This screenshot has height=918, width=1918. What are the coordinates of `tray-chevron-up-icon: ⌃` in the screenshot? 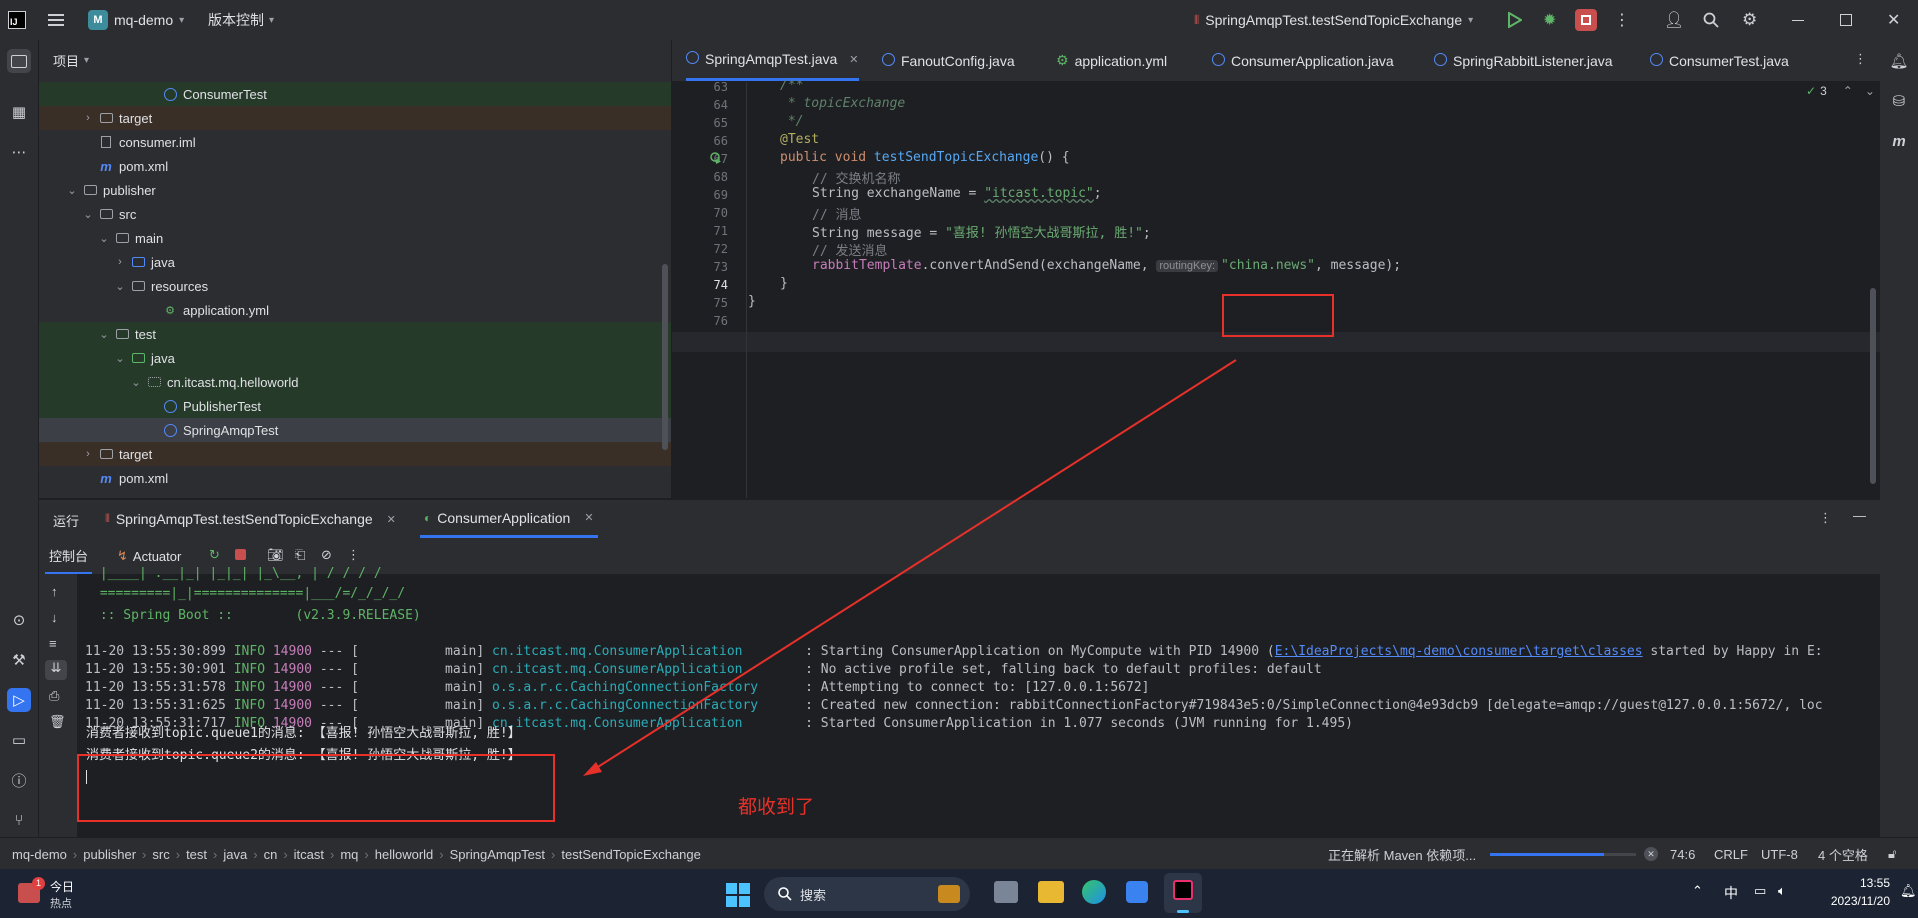 It's located at (1697, 891).